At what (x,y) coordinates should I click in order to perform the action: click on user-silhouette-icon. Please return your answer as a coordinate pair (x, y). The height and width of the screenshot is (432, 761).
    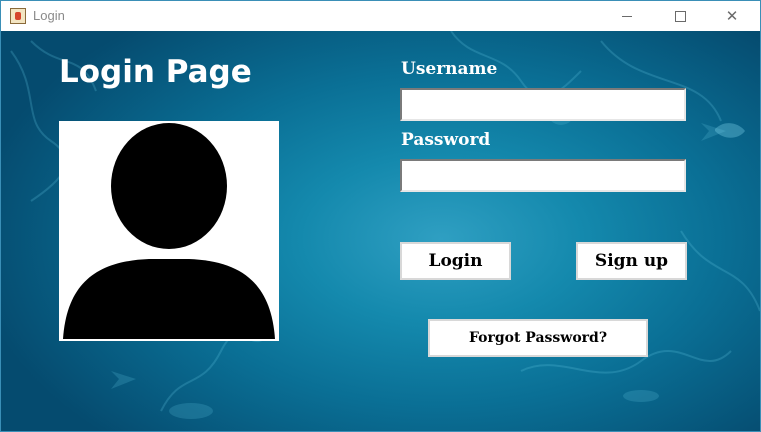
    Looking at the image, I should click on (169, 231).